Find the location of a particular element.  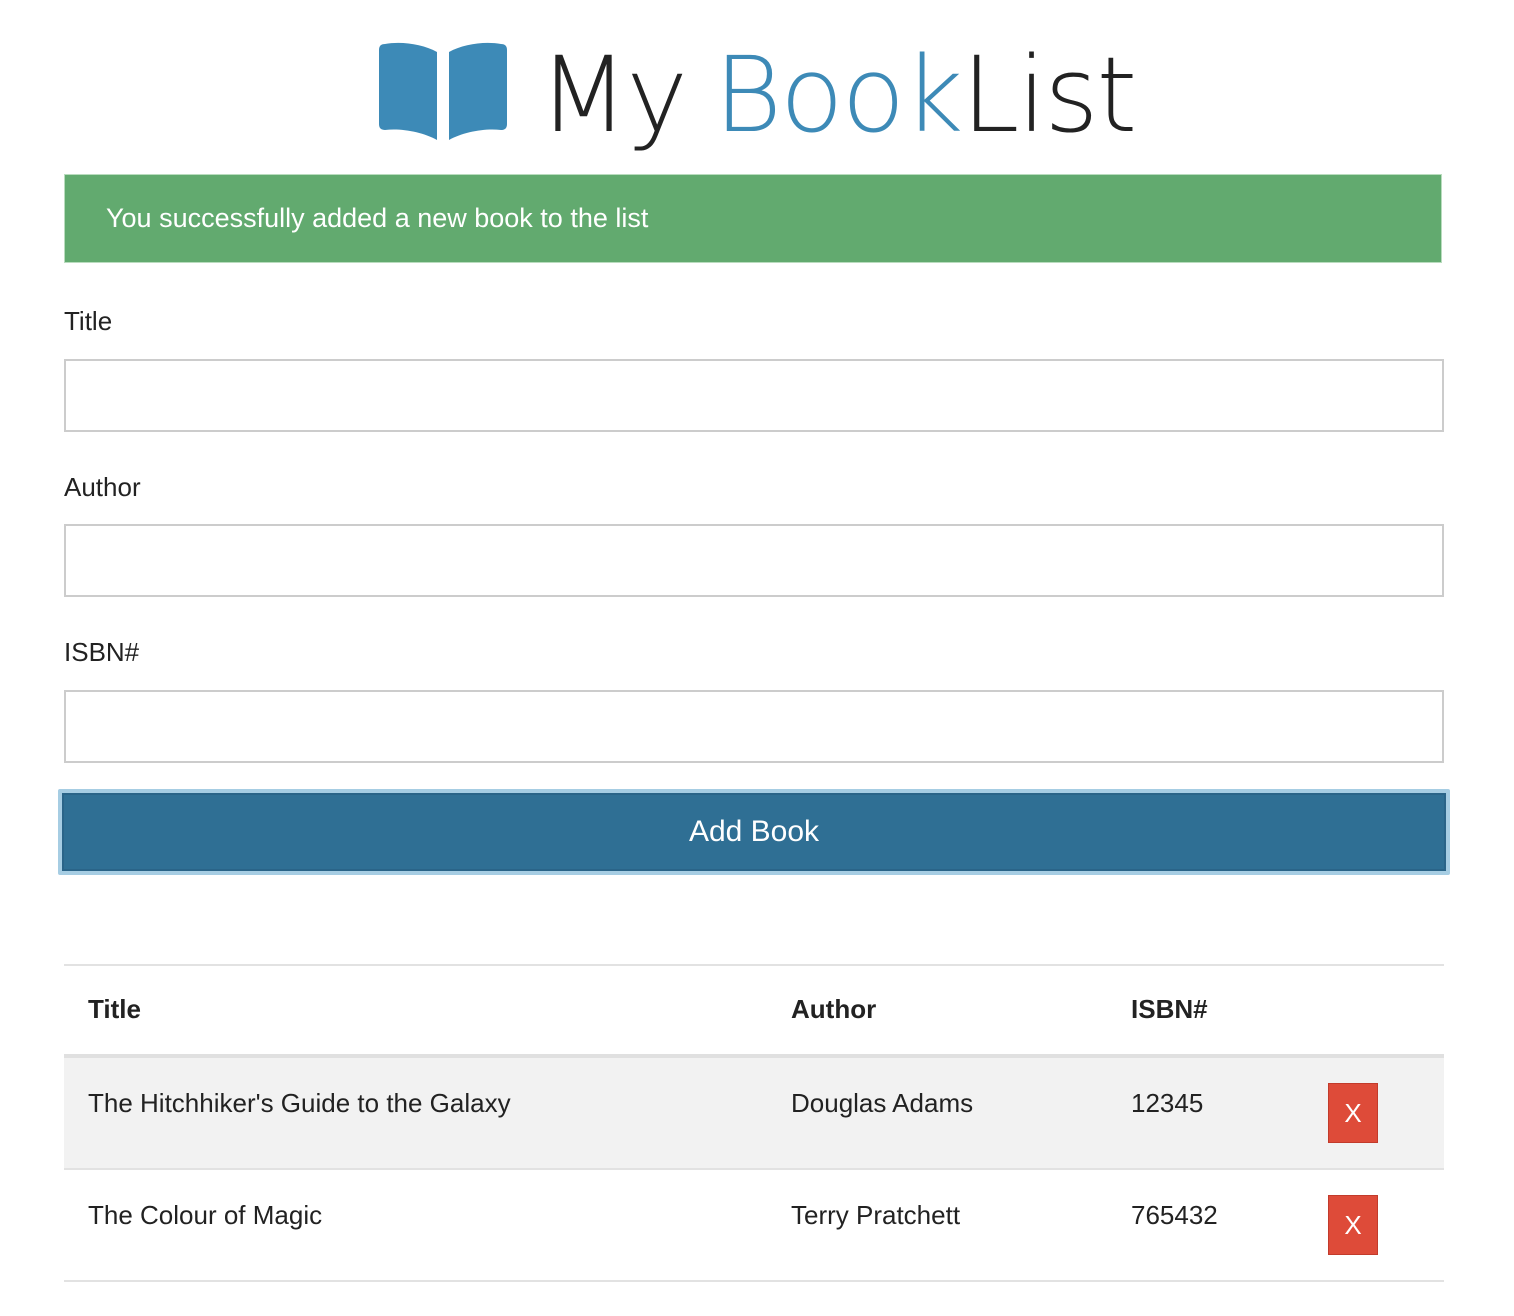

book-isbn-cell: 12345 is located at coordinates (1167, 1103).